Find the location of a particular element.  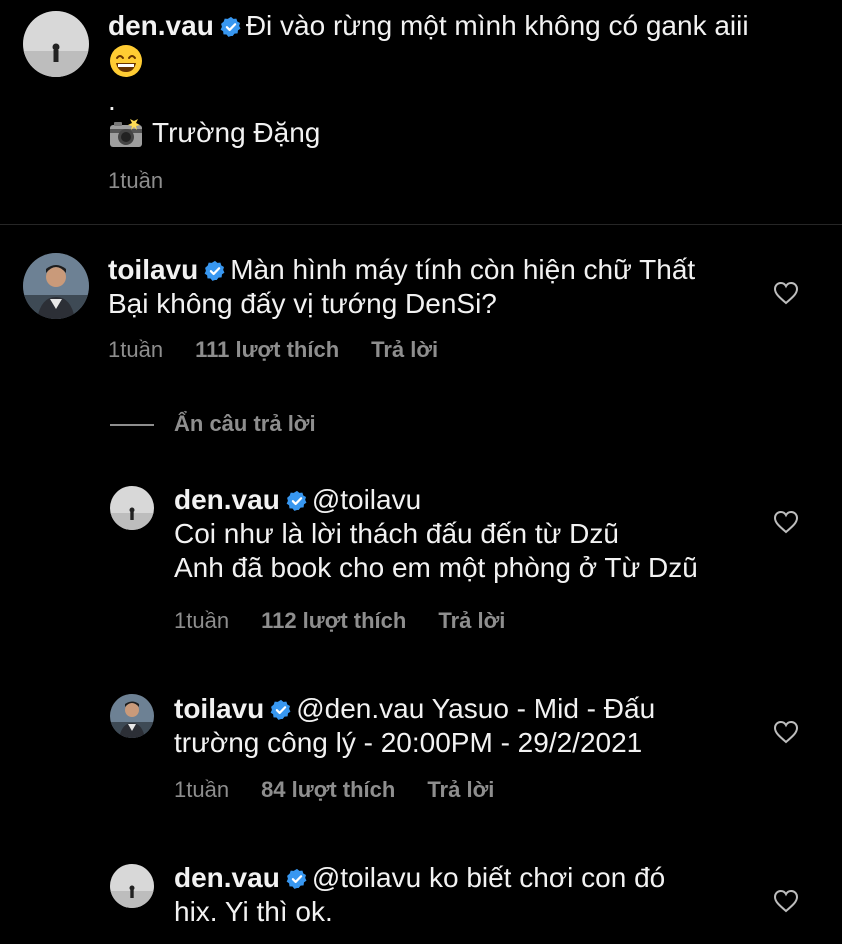

reply-meta: 1tuần 84 lượt thích Trả lời is located at coordinates (350, 790).